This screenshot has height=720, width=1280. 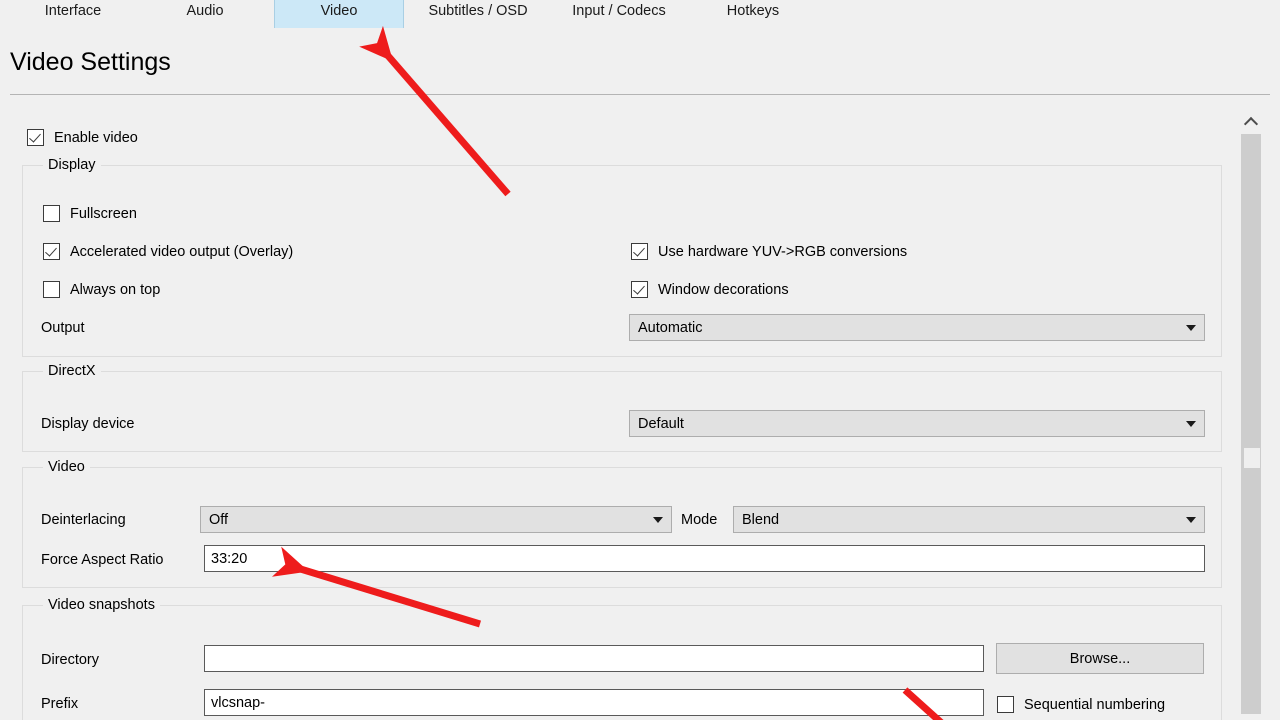 I want to click on tab-hotkeys-label: Hotkeys, so click(x=753, y=11).